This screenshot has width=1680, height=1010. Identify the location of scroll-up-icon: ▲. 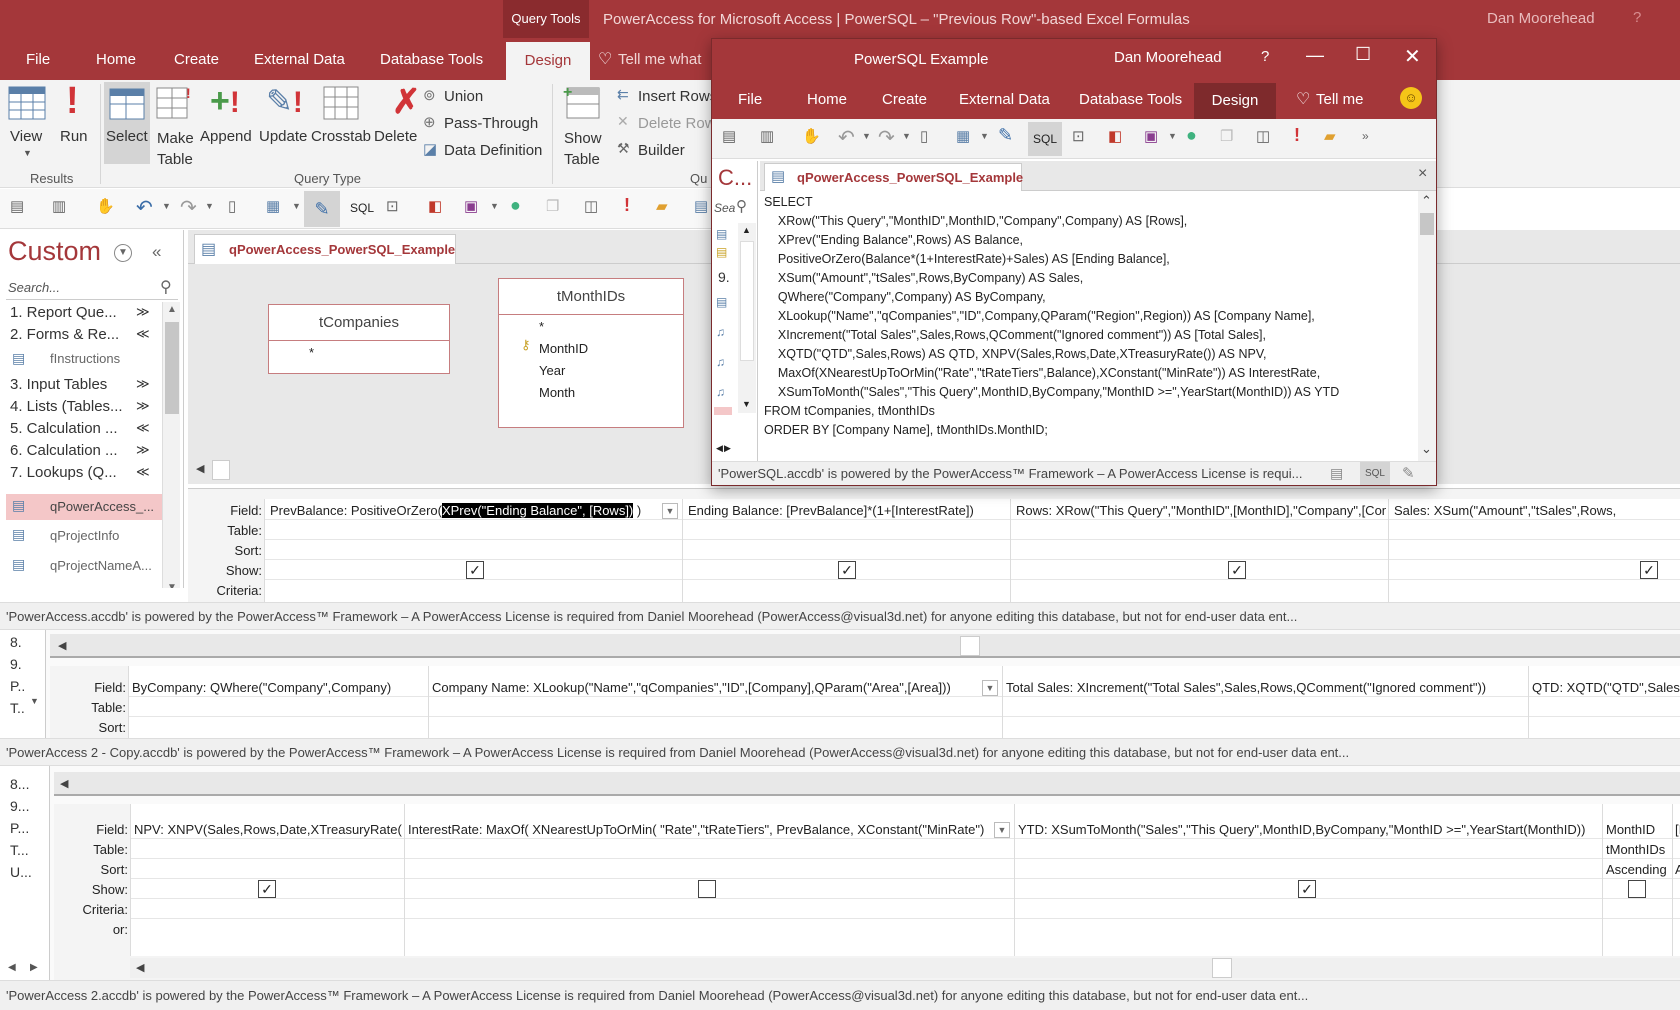
(172, 309).